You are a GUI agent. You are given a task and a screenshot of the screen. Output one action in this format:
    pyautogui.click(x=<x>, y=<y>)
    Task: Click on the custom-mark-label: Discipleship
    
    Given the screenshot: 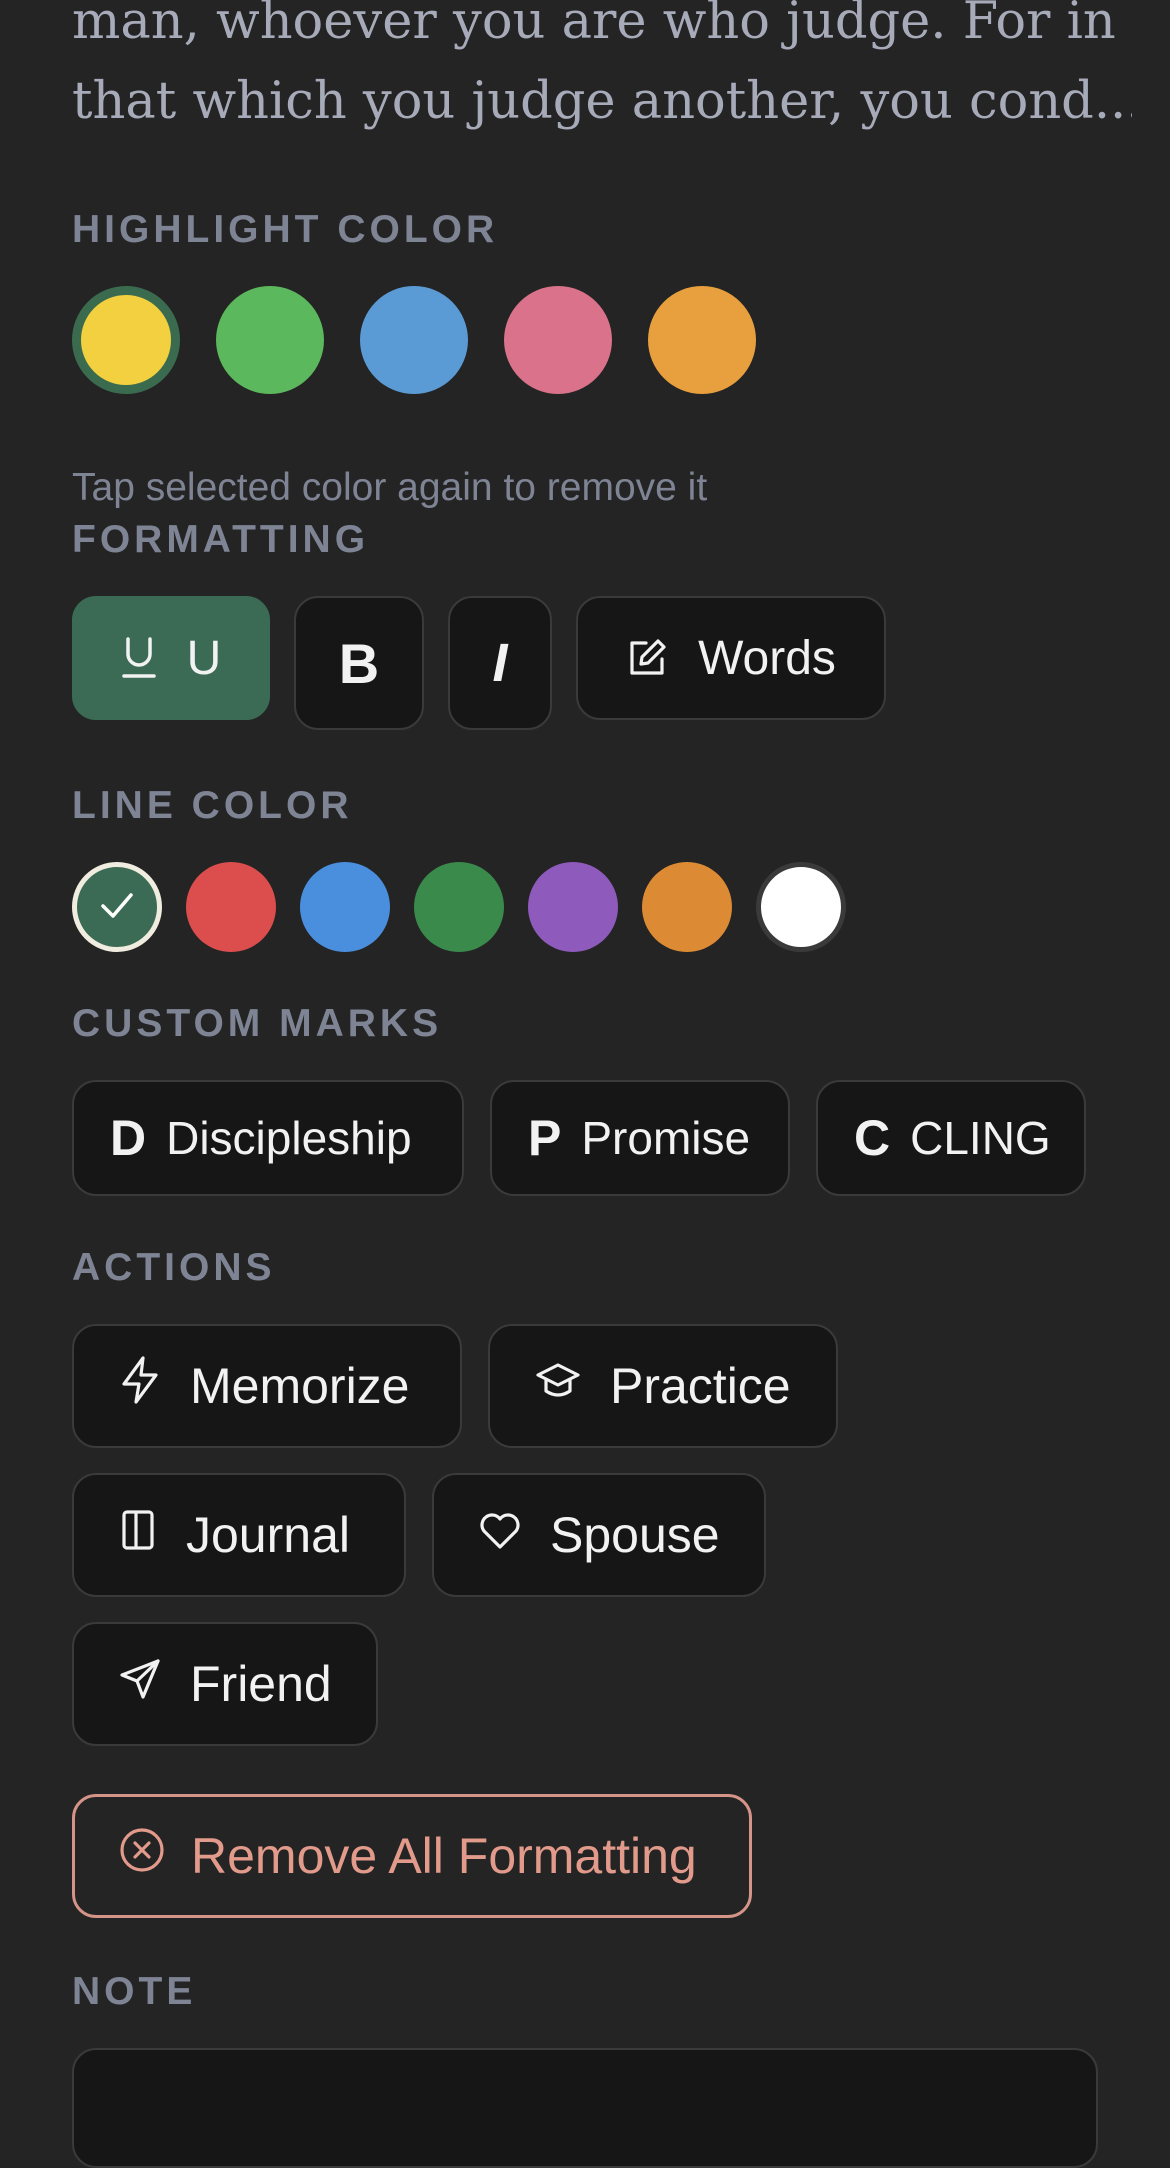 What is the action you would take?
    pyautogui.click(x=289, y=1138)
    